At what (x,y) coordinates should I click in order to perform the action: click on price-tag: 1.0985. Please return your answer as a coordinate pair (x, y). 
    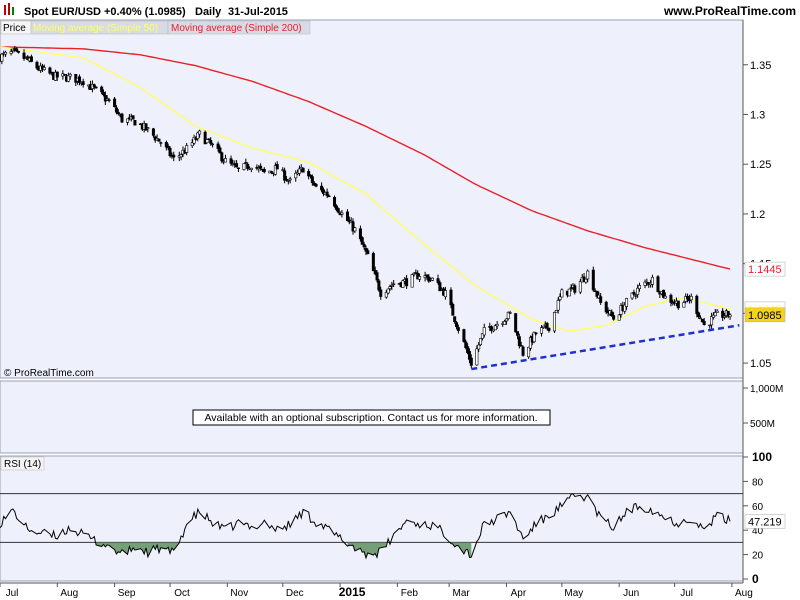
    Looking at the image, I should click on (765, 315).